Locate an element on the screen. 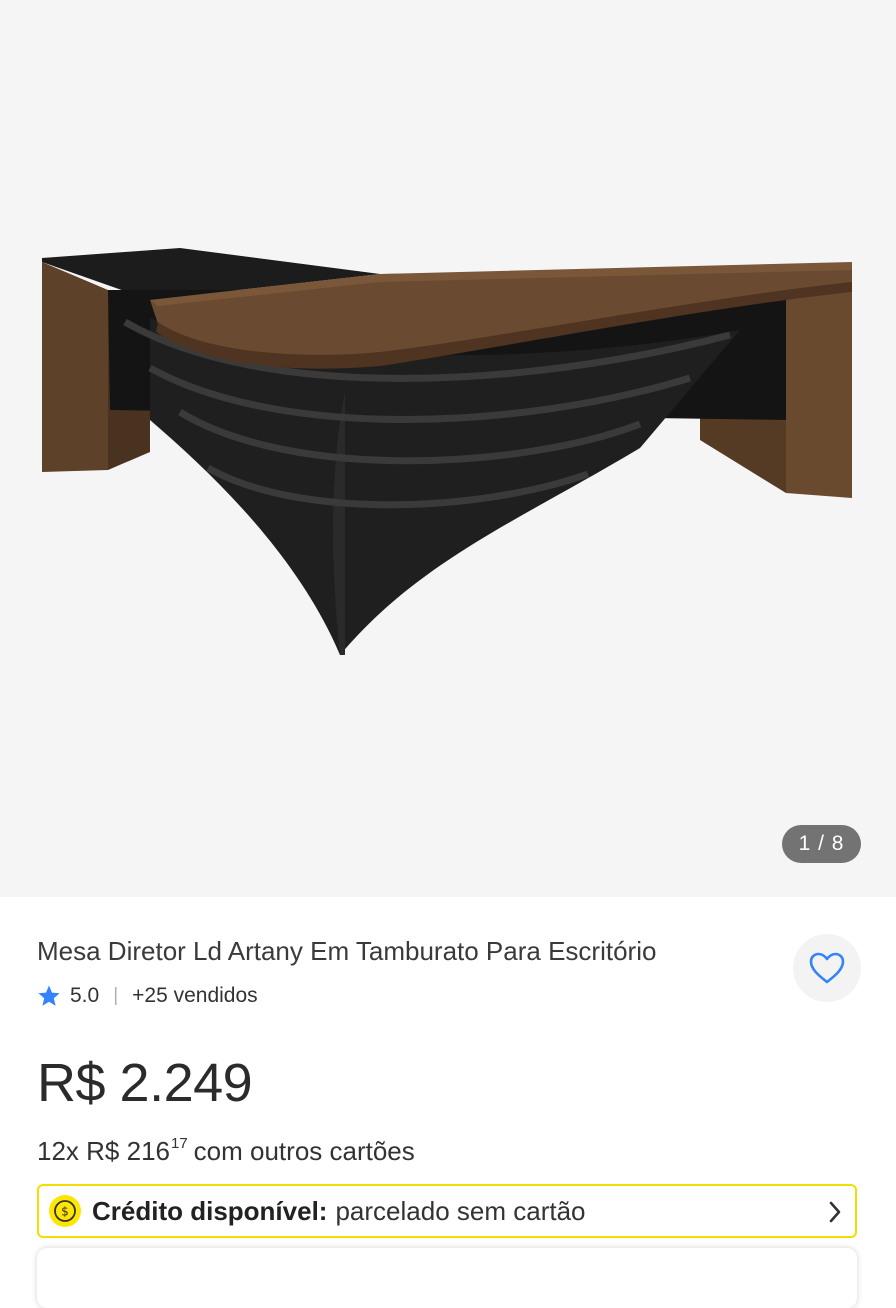  next-section-card is located at coordinates (447, 1278).